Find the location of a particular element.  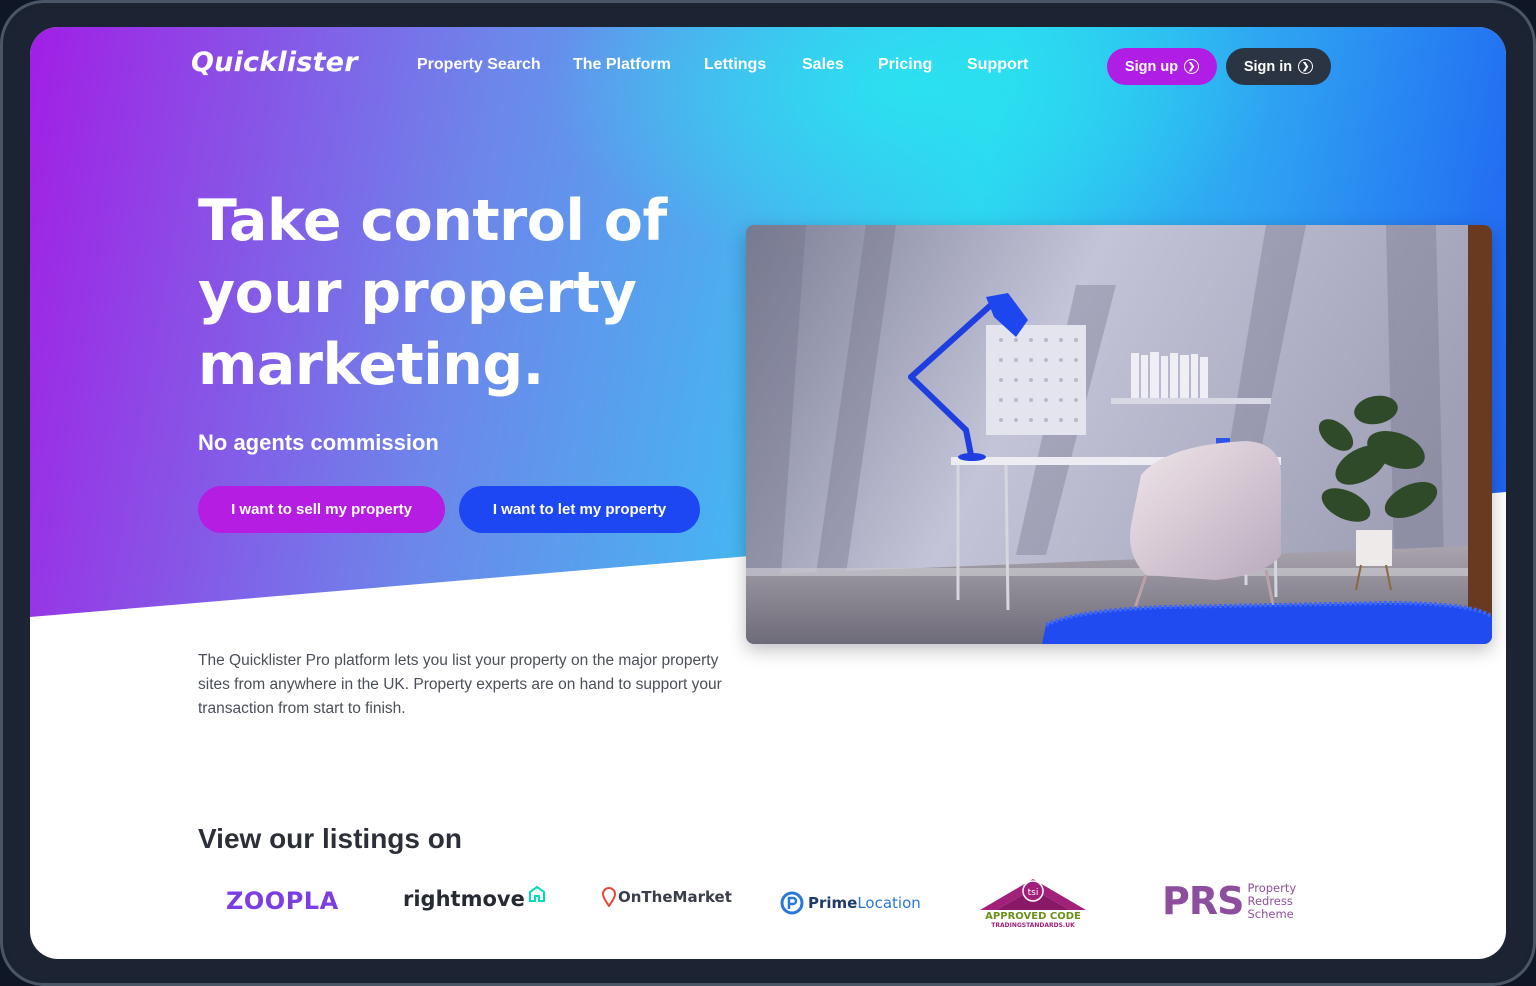

rightmove-logo: rightmove is located at coordinates (474, 898).